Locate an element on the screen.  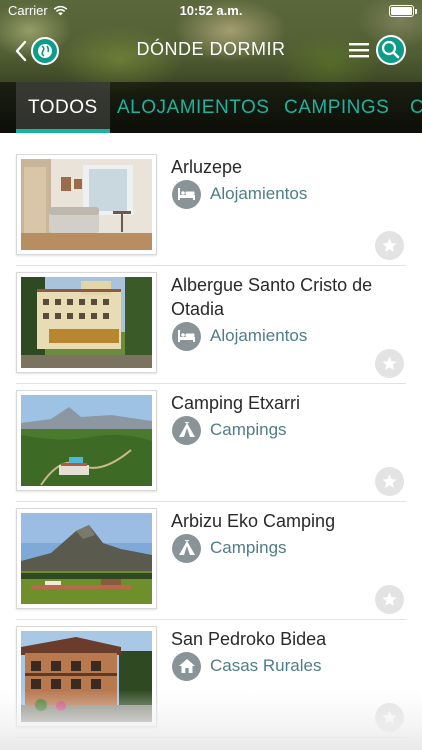
category-tabs: TODOS ALOJAMIENTOS CAMPINGS C is located at coordinates (211, 107).